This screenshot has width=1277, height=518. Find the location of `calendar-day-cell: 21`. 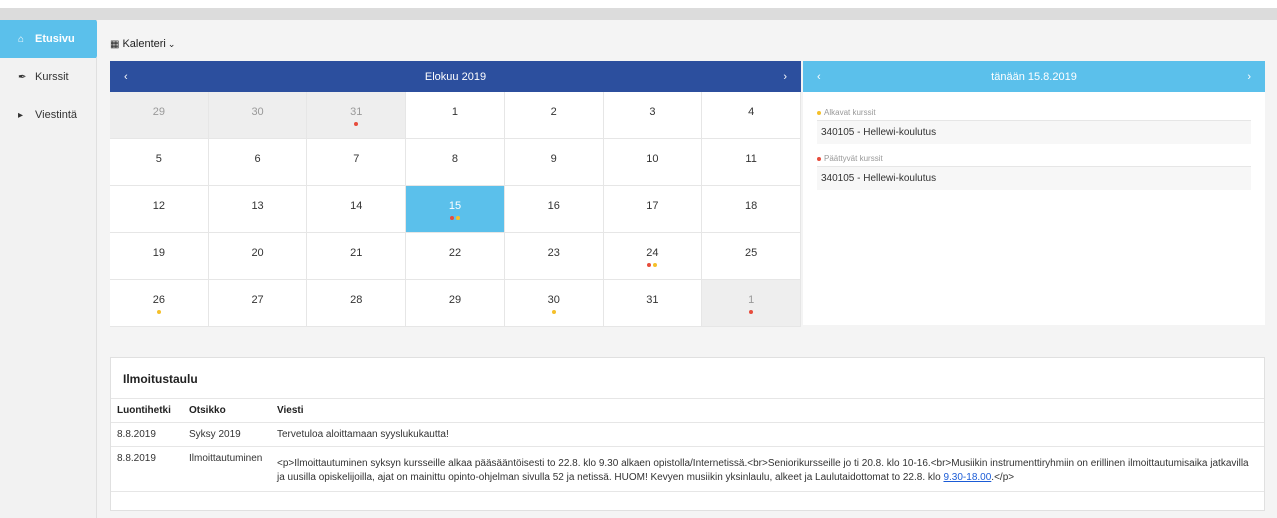

calendar-day-cell: 21 is located at coordinates (357, 256).